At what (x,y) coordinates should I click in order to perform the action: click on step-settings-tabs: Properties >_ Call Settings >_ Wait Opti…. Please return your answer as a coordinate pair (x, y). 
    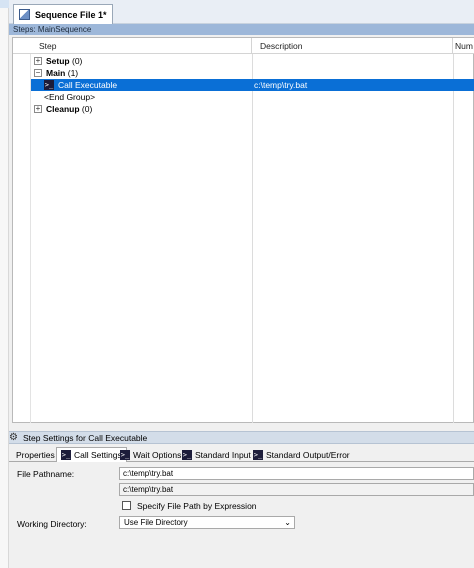
    Looking at the image, I should click on (241, 454).